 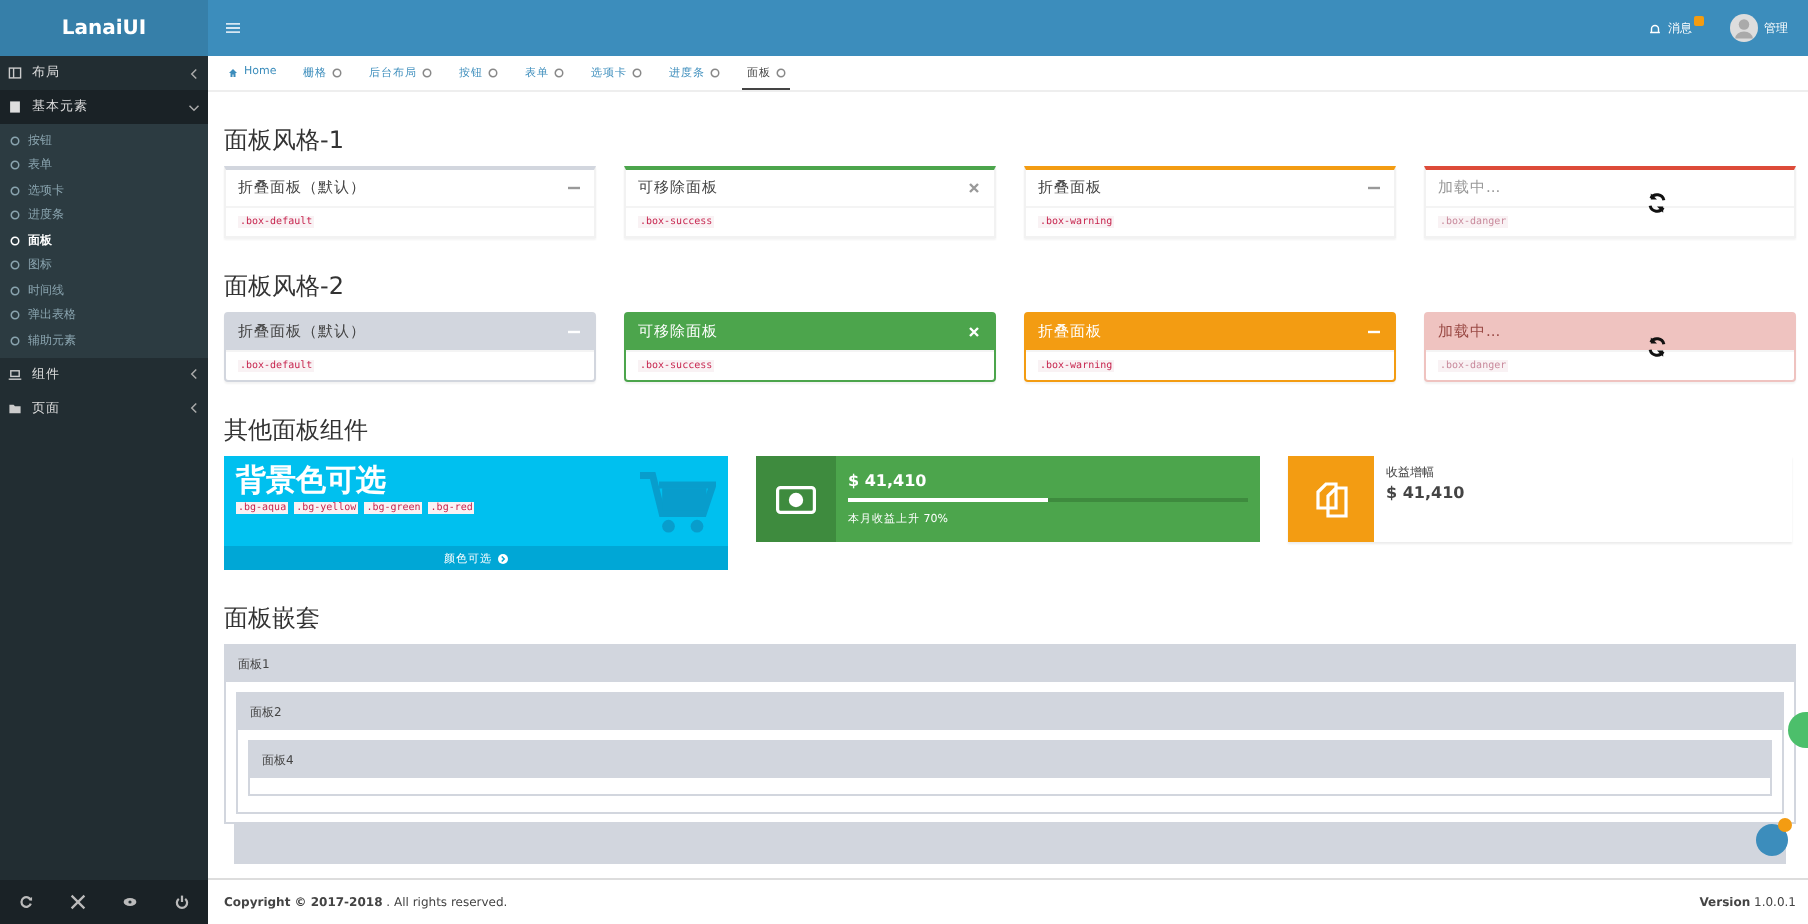 What do you see at coordinates (678, 504) in the screenshot?
I see `cart-icon` at bounding box center [678, 504].